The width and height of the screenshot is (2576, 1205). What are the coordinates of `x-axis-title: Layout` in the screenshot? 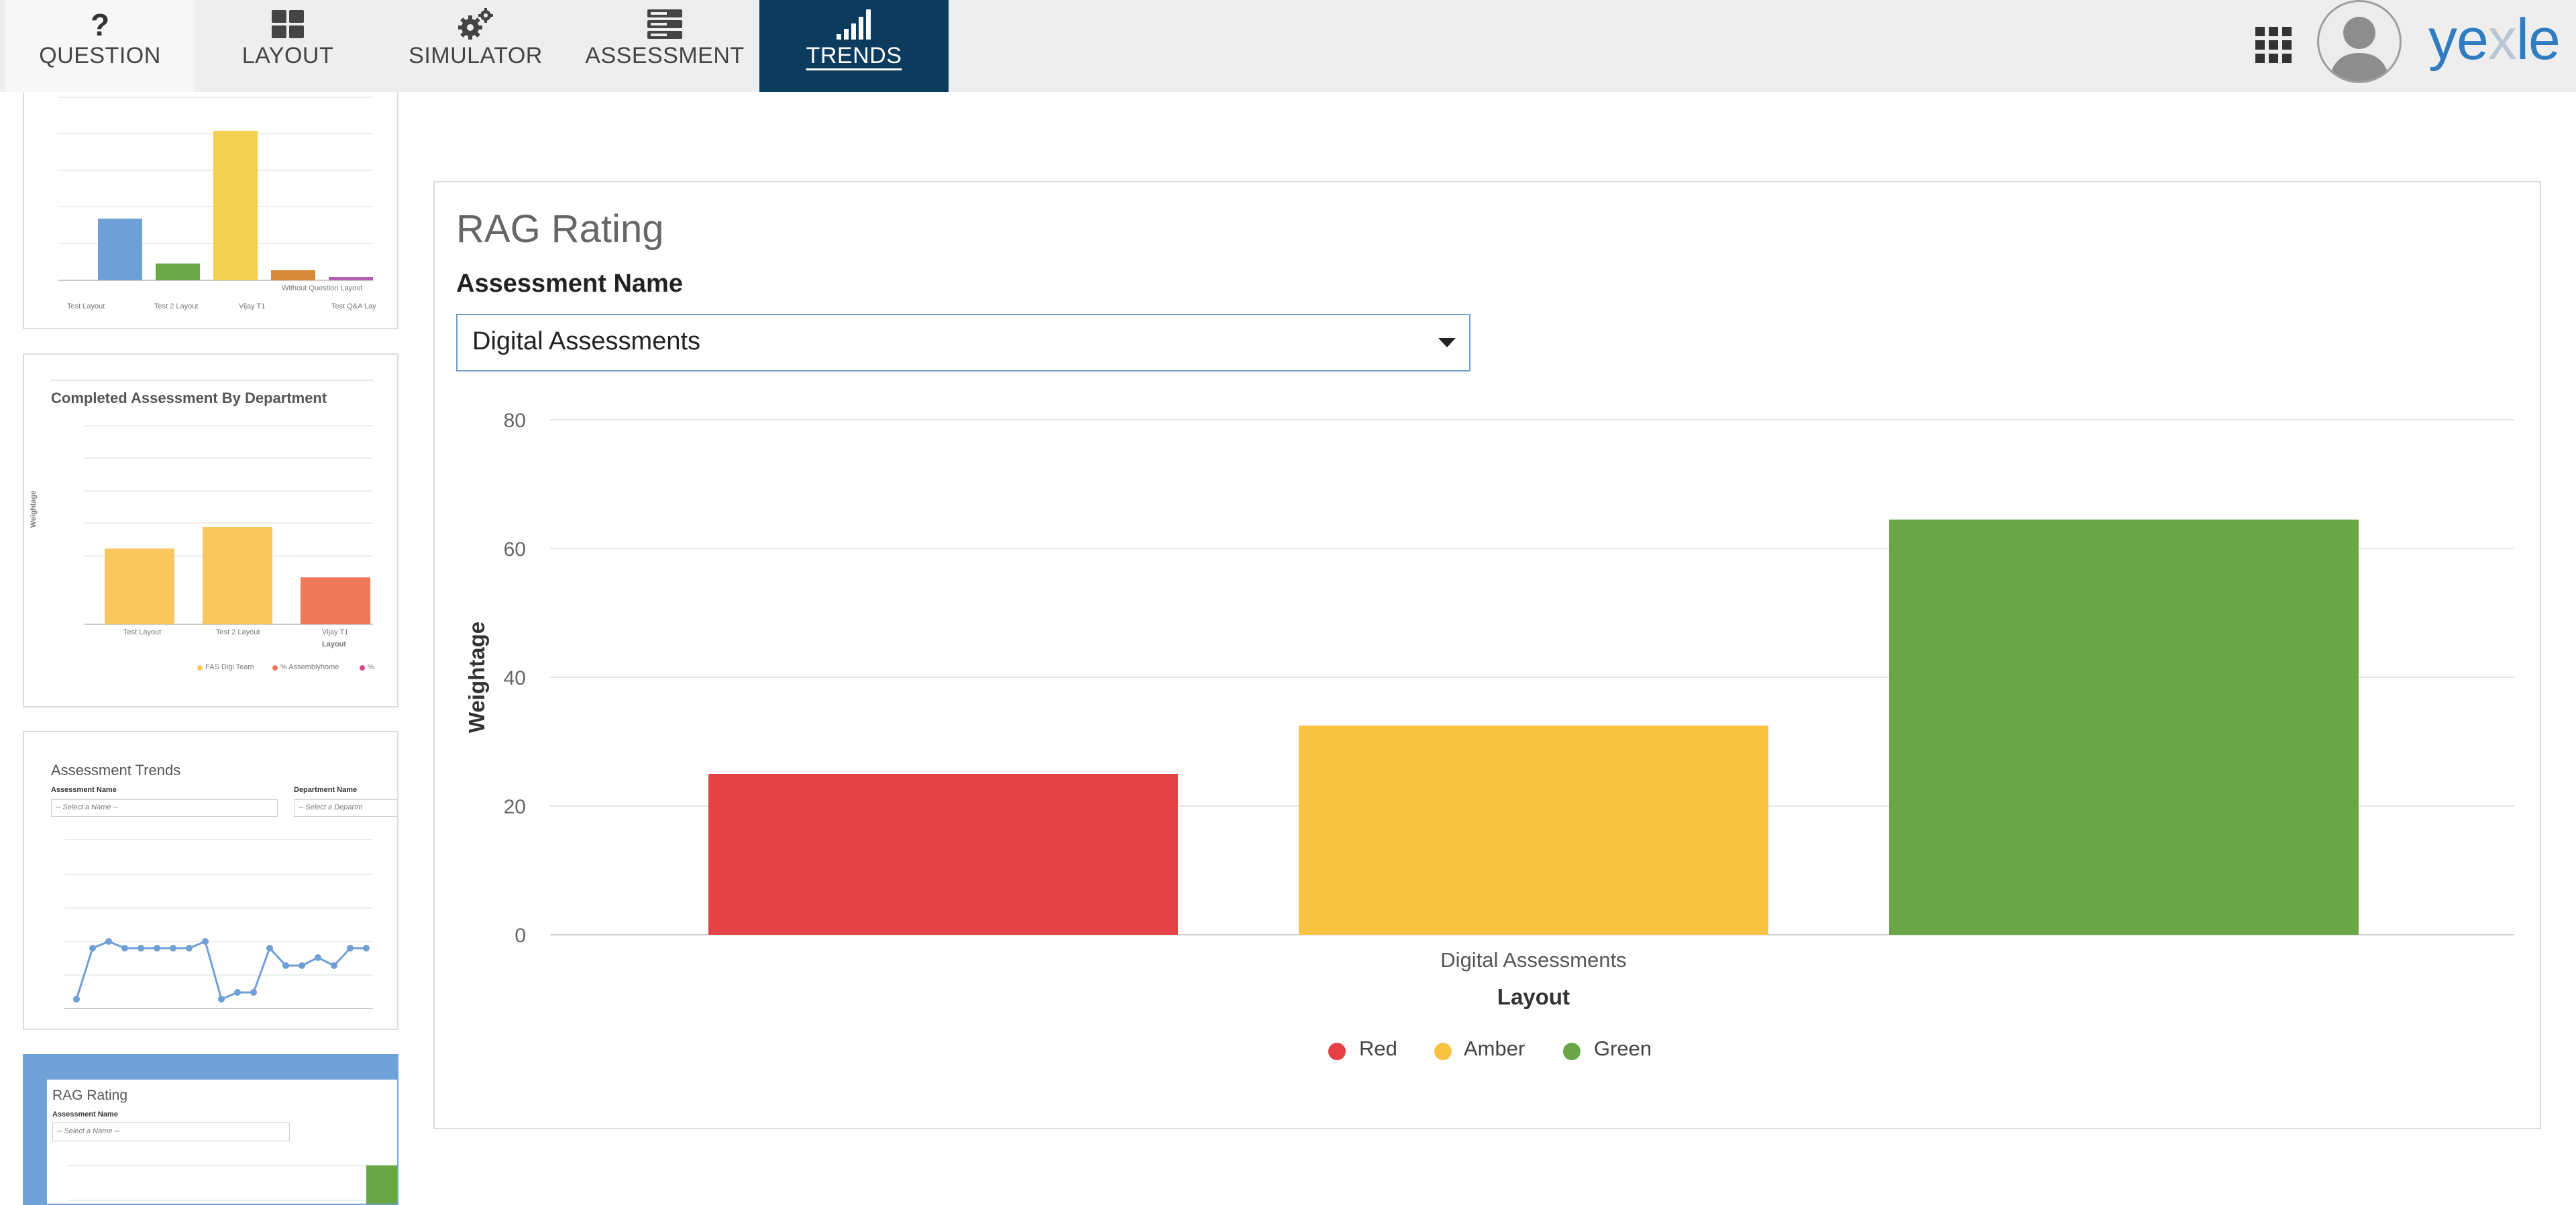 It's located at (1533, 997).